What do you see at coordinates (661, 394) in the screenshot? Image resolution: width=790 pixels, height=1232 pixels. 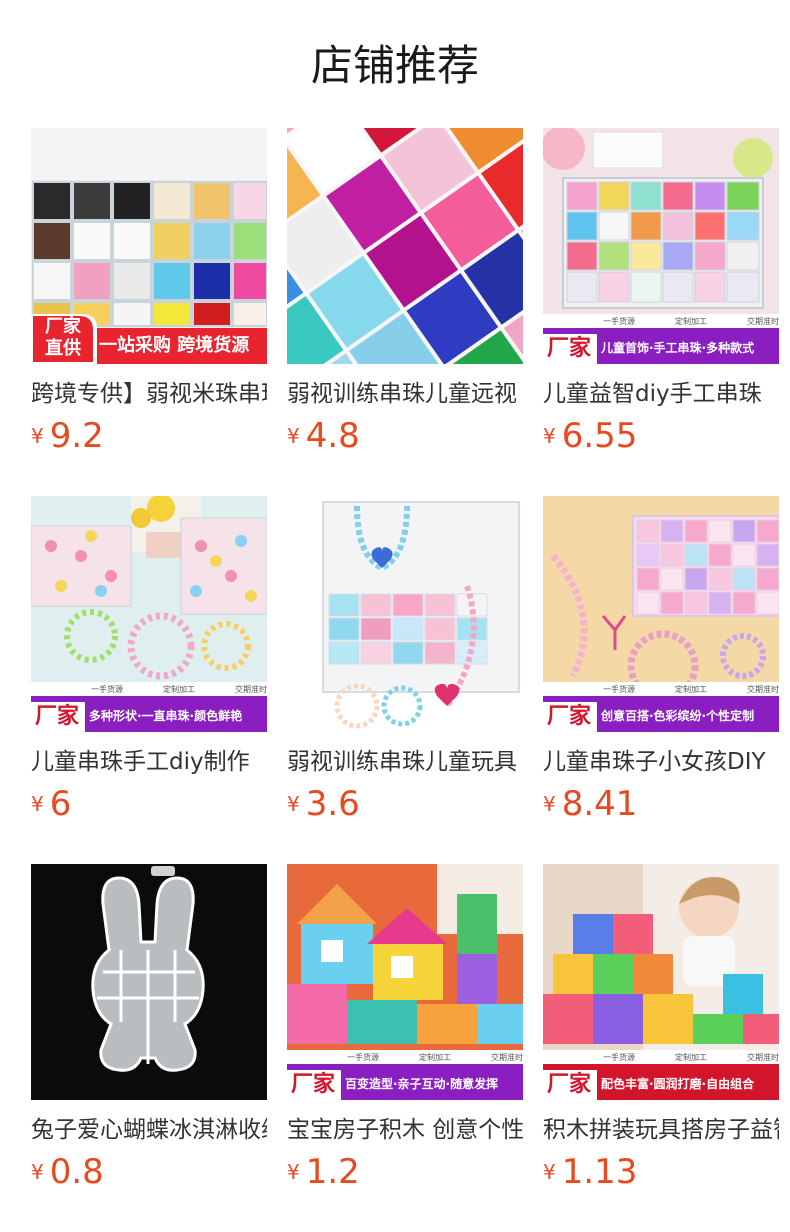 I see `product-name: 儿童益智diy手工串珠` at bounding box center [661, 394].